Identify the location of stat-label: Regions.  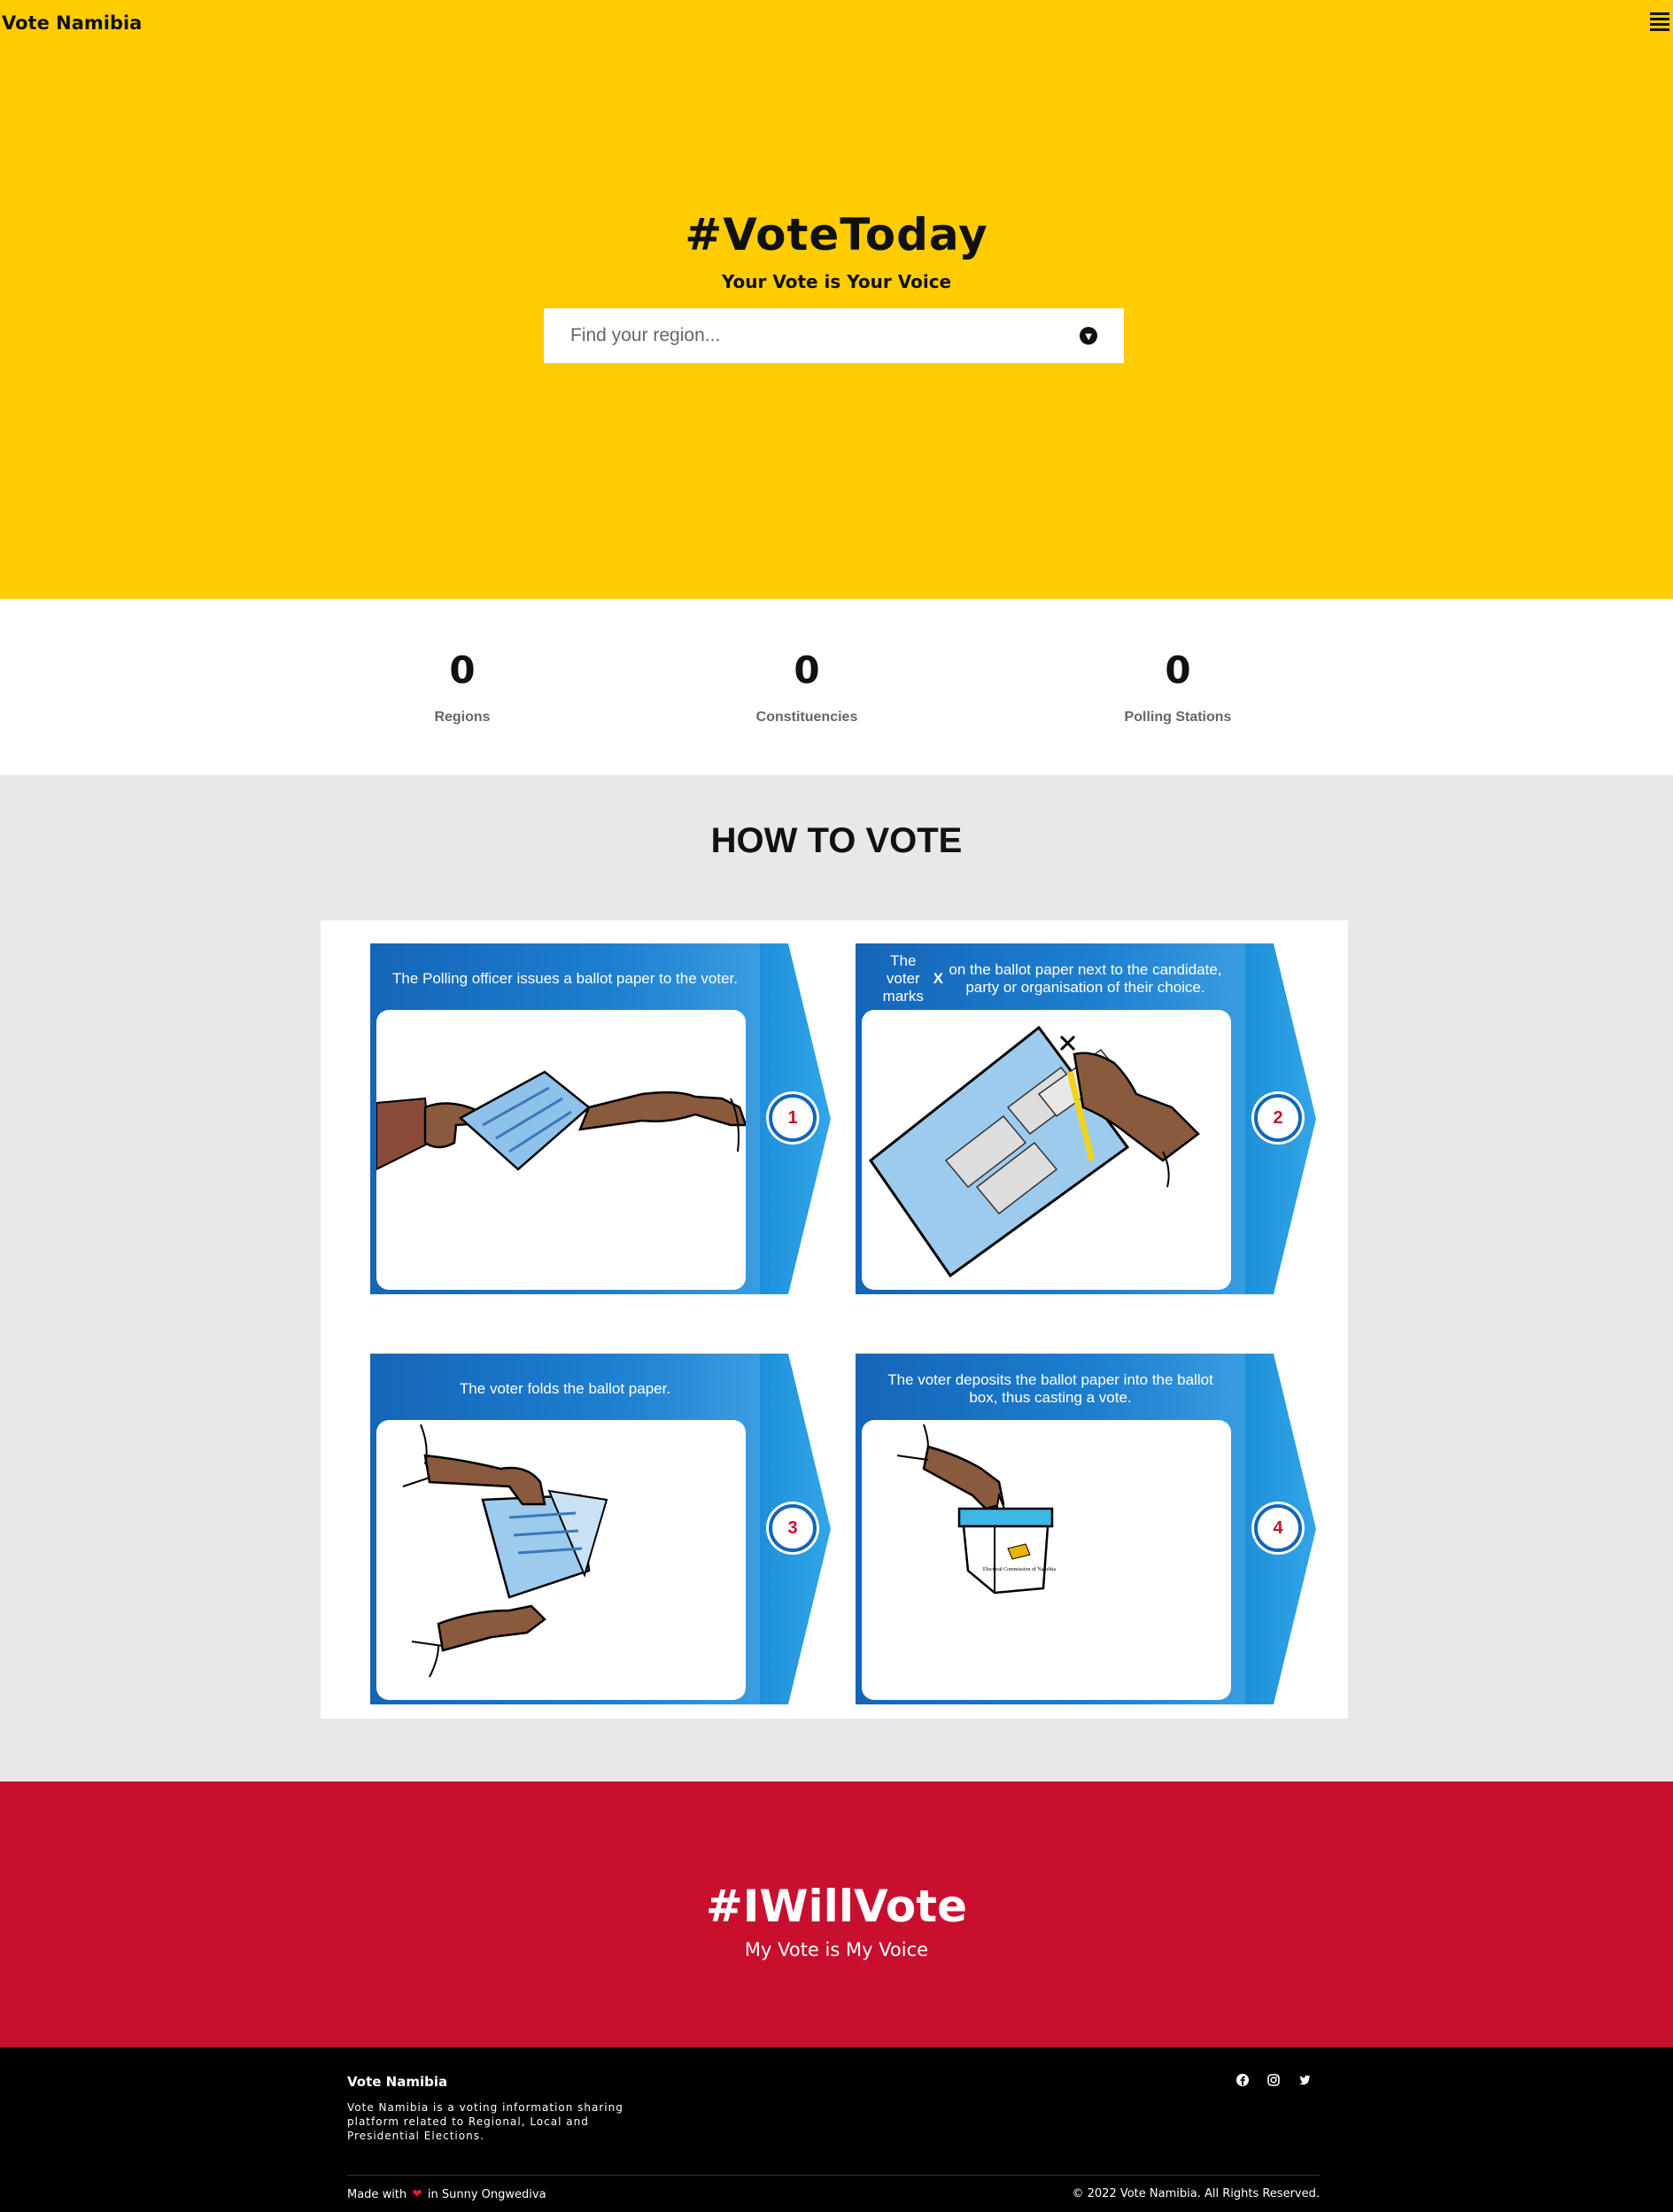
(462, 717).